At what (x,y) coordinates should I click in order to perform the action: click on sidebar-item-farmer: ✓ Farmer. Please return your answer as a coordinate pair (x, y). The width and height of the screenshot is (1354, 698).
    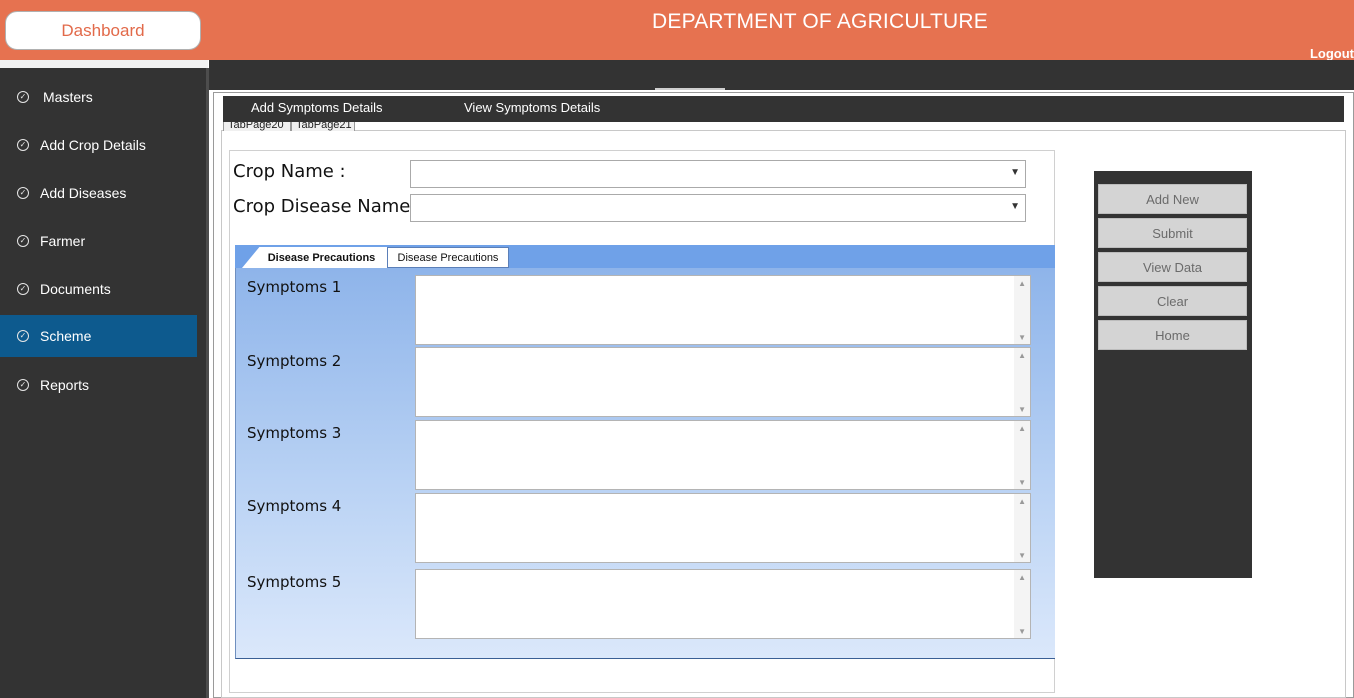
    Looking at the image, I should click on (98, 241).